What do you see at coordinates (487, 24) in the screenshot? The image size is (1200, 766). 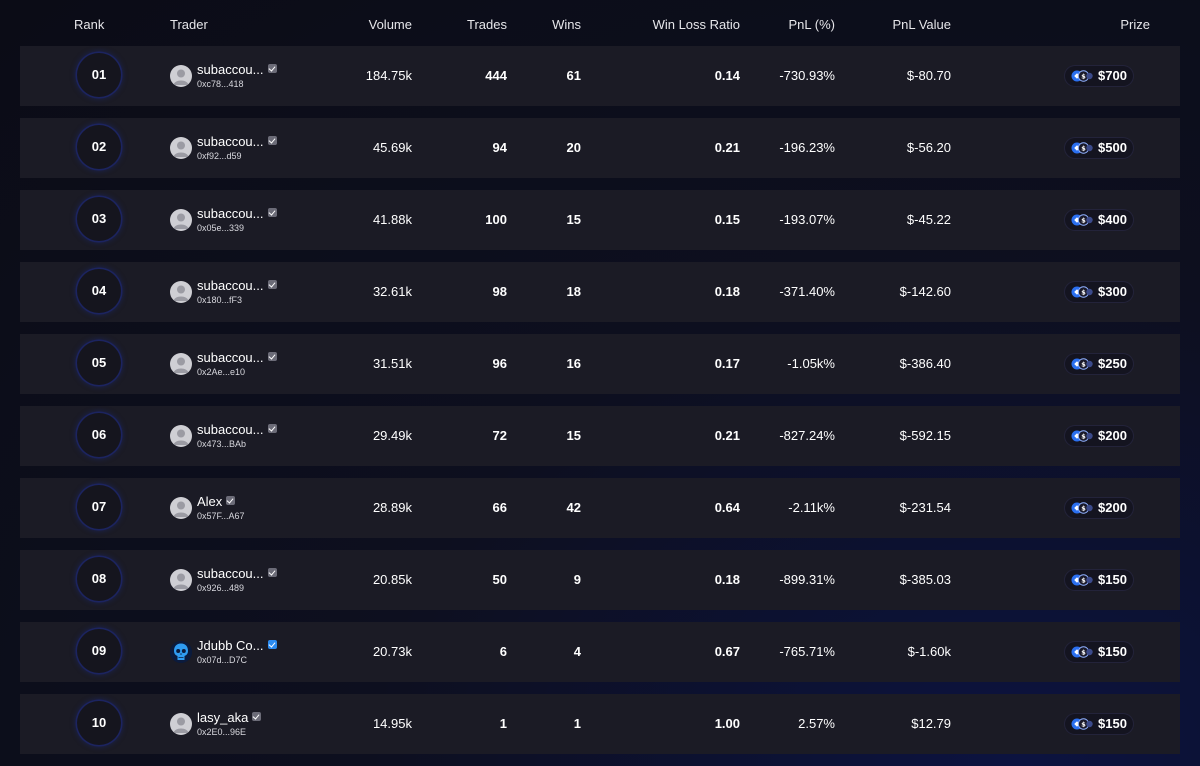 I see `header-trades: Trades` at bounding box center [487, 24].